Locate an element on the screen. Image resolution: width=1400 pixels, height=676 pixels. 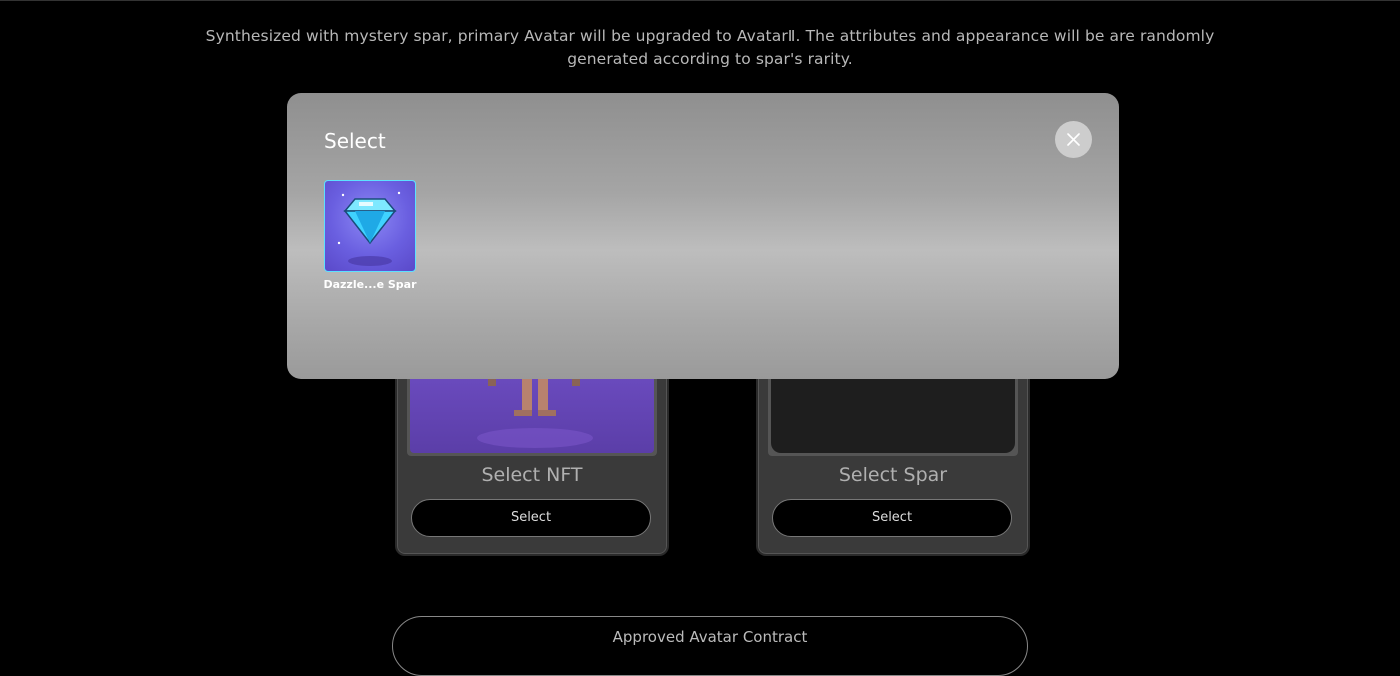
select-spar-button: Select is located at coordinates (892, 518).